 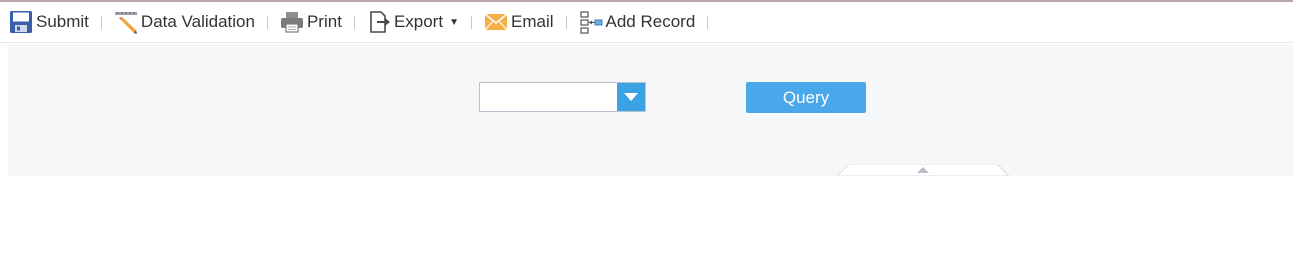 I want to click on chevron-down-icon, so click(x=631, y=97).